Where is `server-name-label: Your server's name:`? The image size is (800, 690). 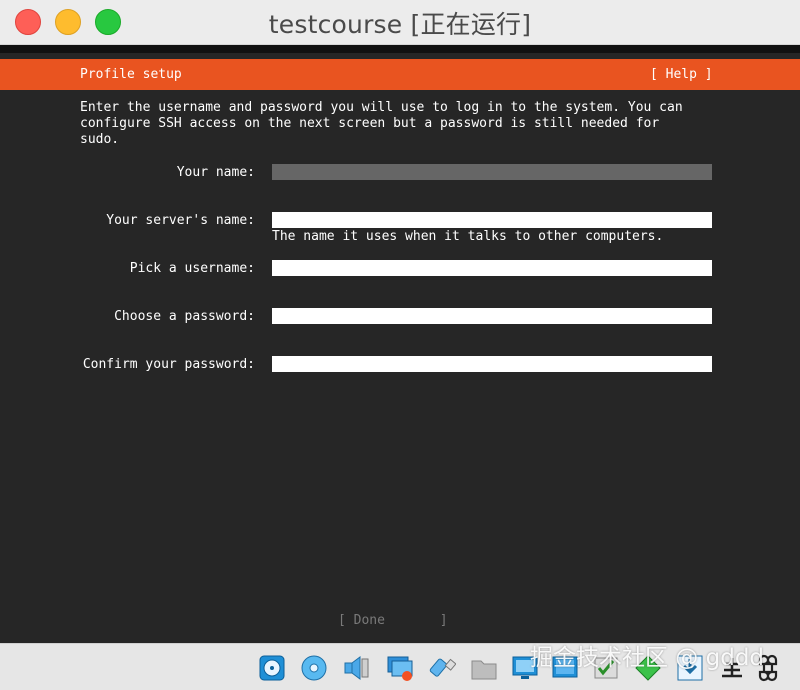 server-name-label: Your server's name: is located at coordinates (180, 220).